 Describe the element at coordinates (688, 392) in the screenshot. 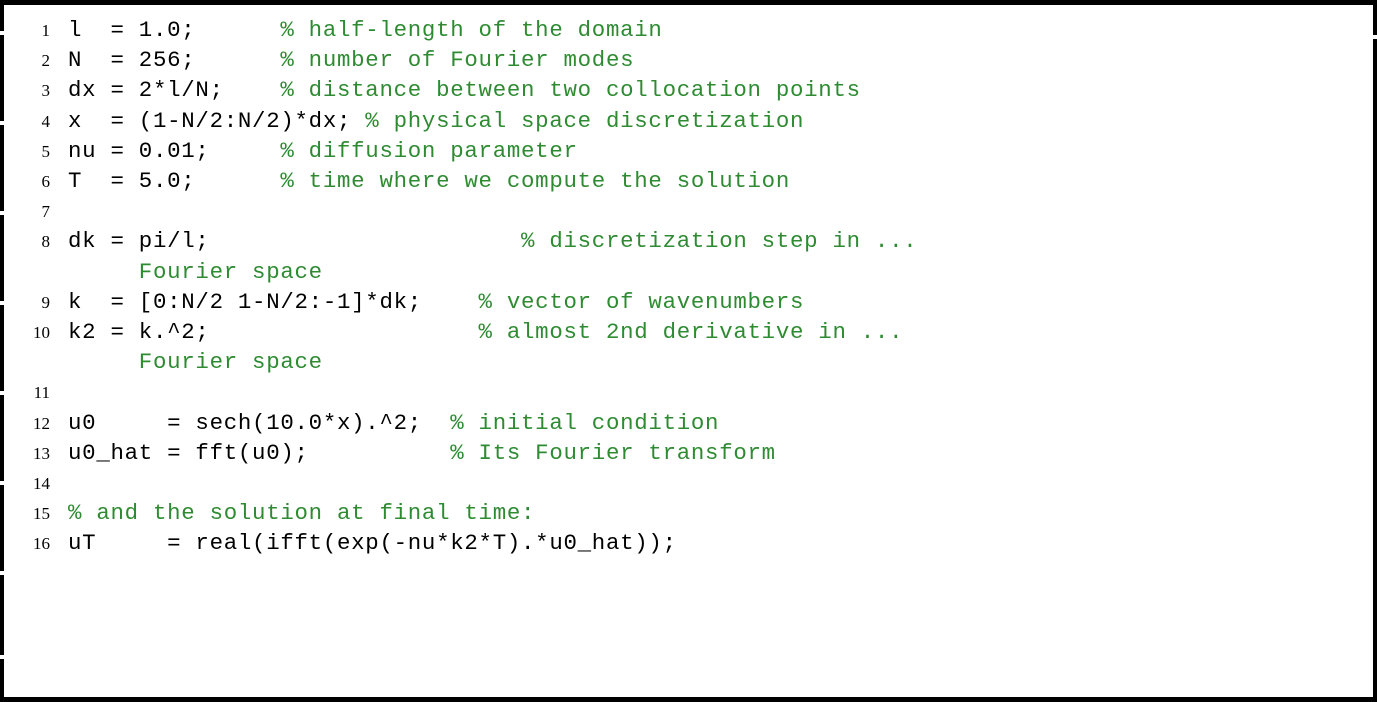

I see `code-line: 11` at that location.